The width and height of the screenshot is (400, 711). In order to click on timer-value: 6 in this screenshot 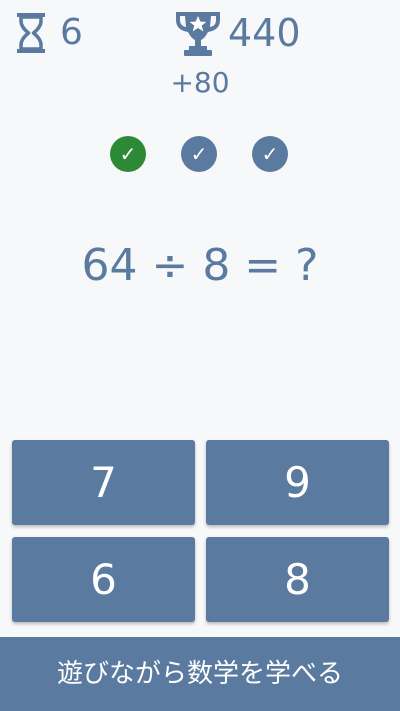, I will do `click(71, 32)`.